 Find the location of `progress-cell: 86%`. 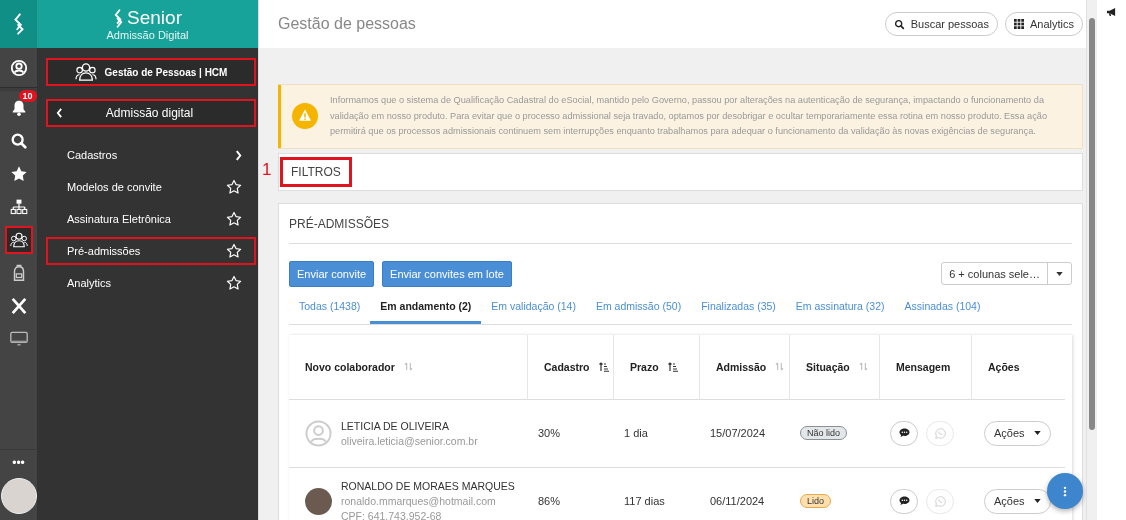

progress-cell: 86% is located at coordinates (549, 501).